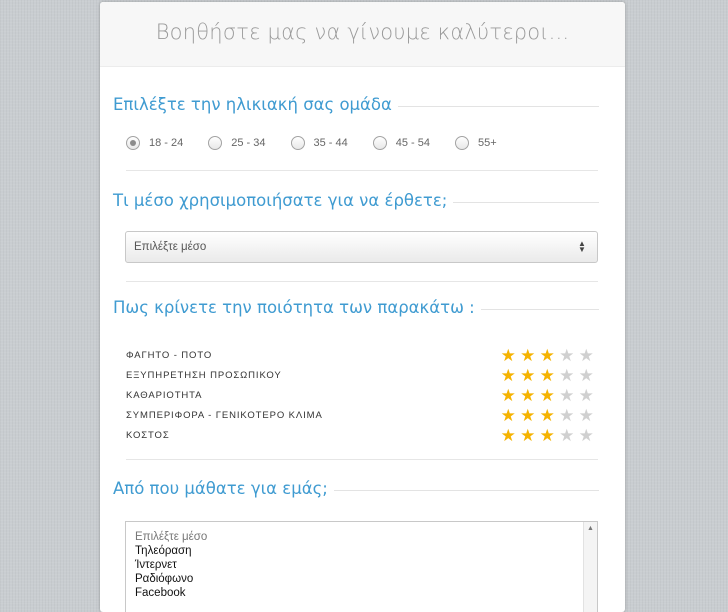 The image size is (728, 612). I want to click on age-option: 55+, so click(476, 143).